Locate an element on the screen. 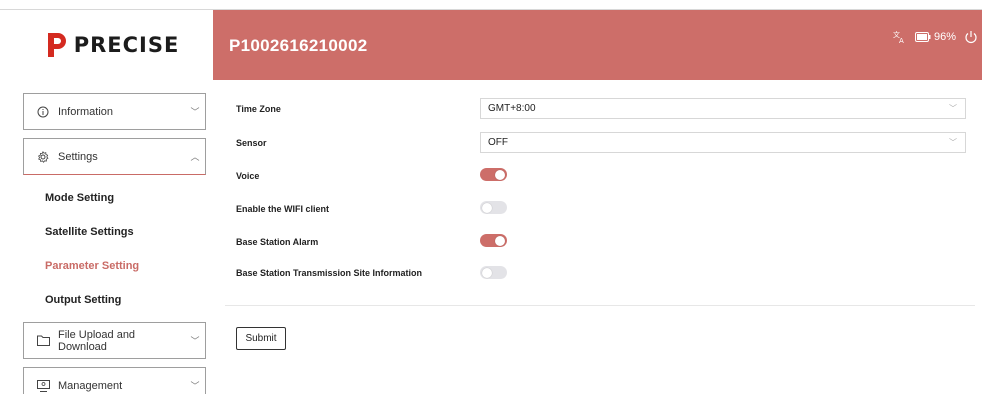  sensor-select: OFF ﹀ is located at coordinates (723, 142).